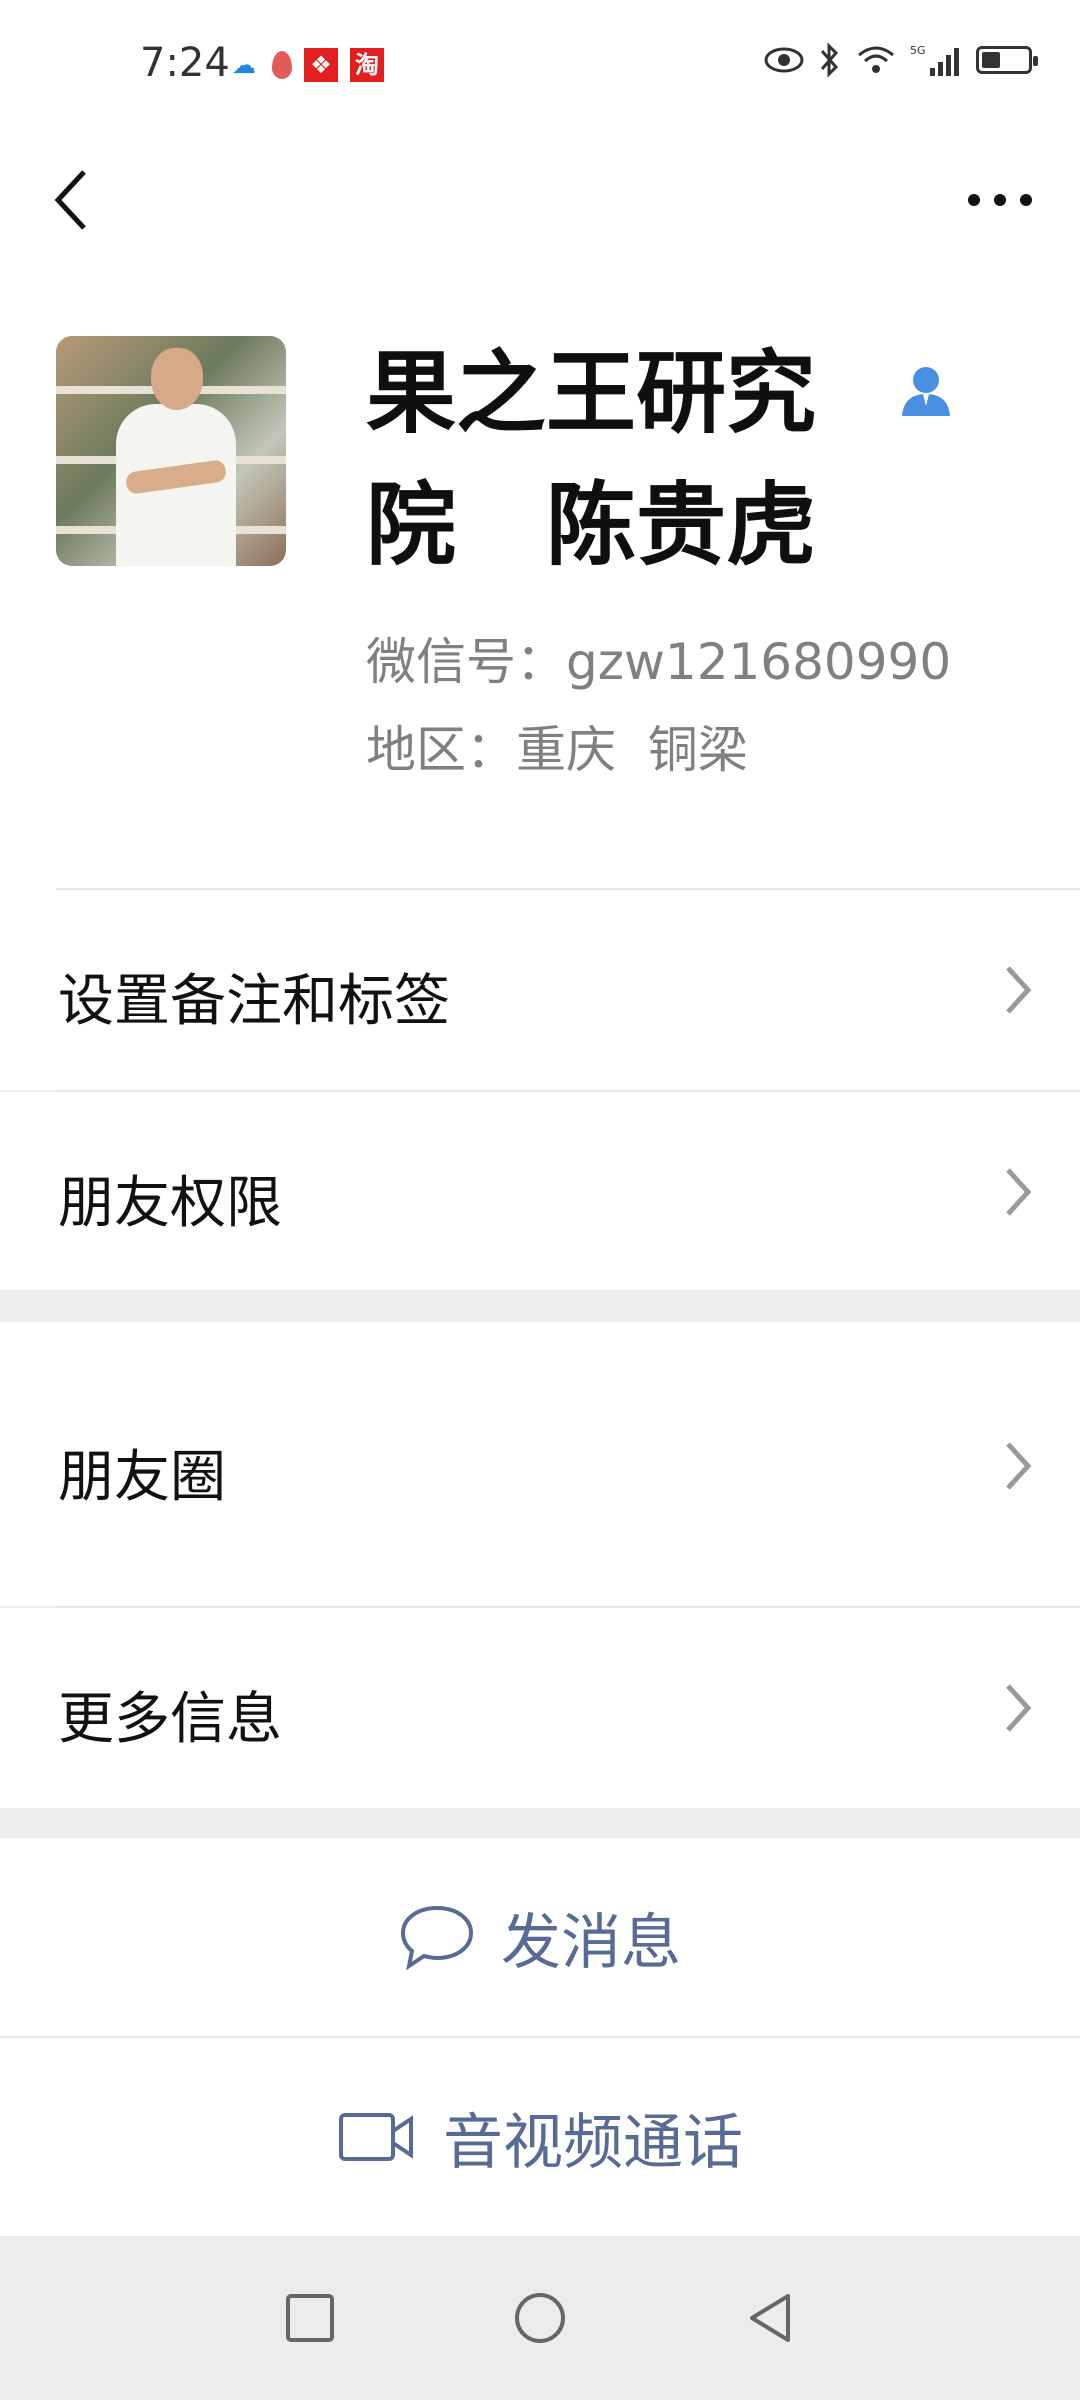 The image size is (1080, 2400). Describe the element at coordinates (376, 2137) in the screenshot. I see `video-camera-icon` at that location.